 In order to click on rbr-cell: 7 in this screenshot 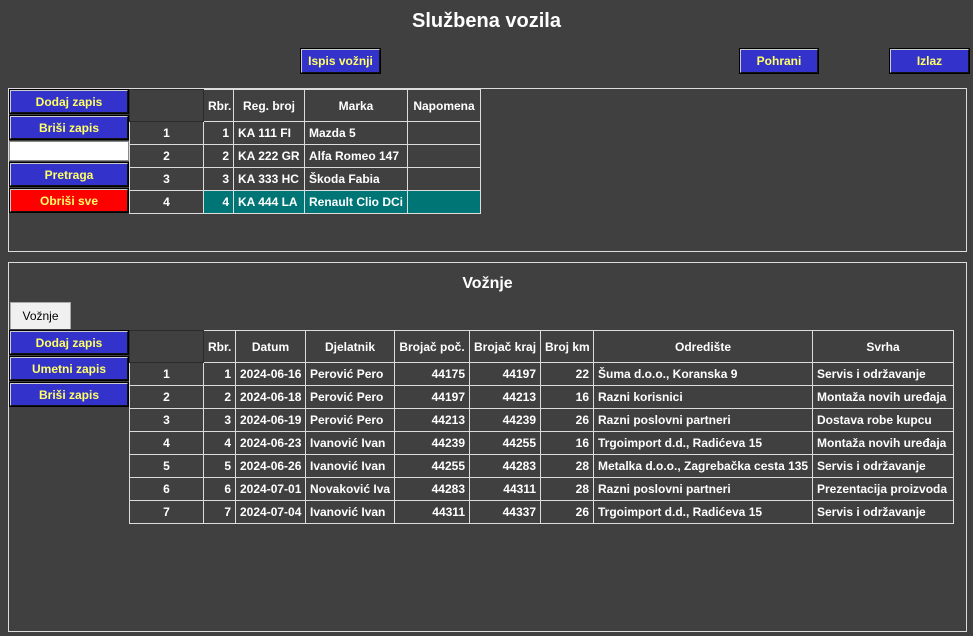, I will do `click(219, 512)`.